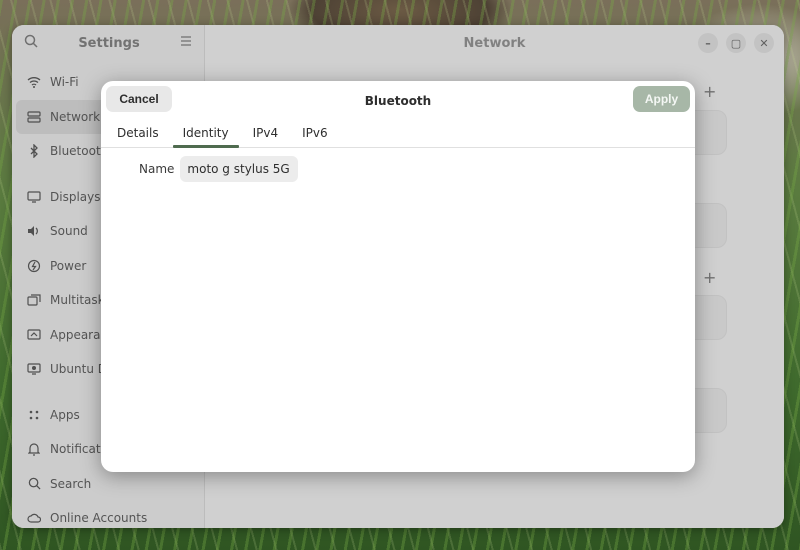  Describe the element at coordinates (205, 133) in the screenshot. I see `tab-identity: Identity` at that location.